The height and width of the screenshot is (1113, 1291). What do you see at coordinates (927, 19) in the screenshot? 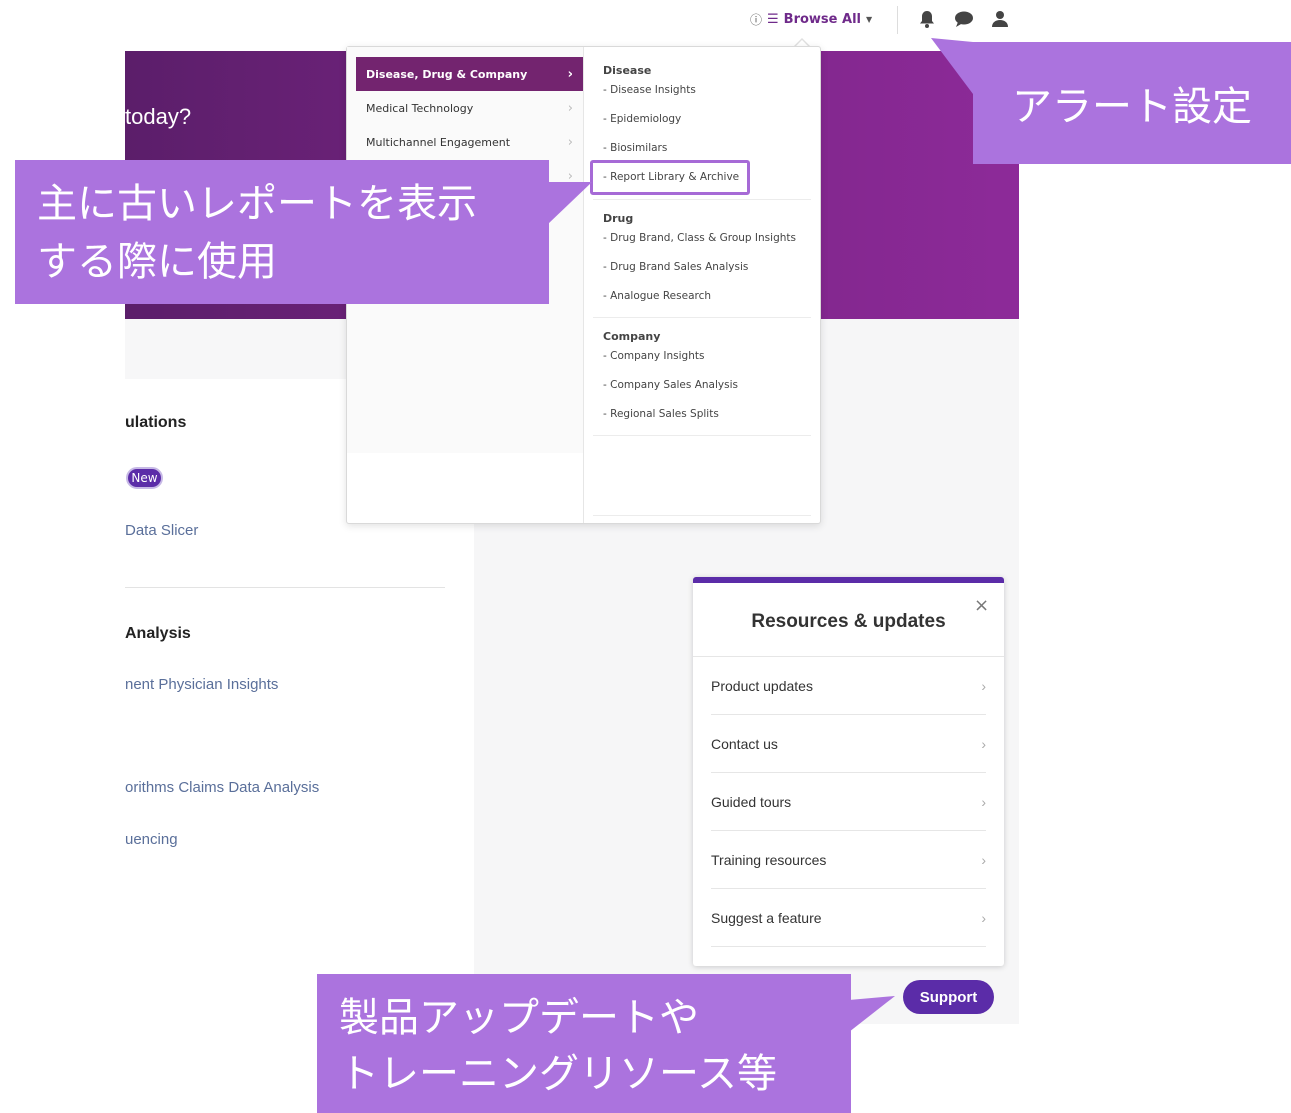
I see `bell-icon` at bounding box center [927, 19].